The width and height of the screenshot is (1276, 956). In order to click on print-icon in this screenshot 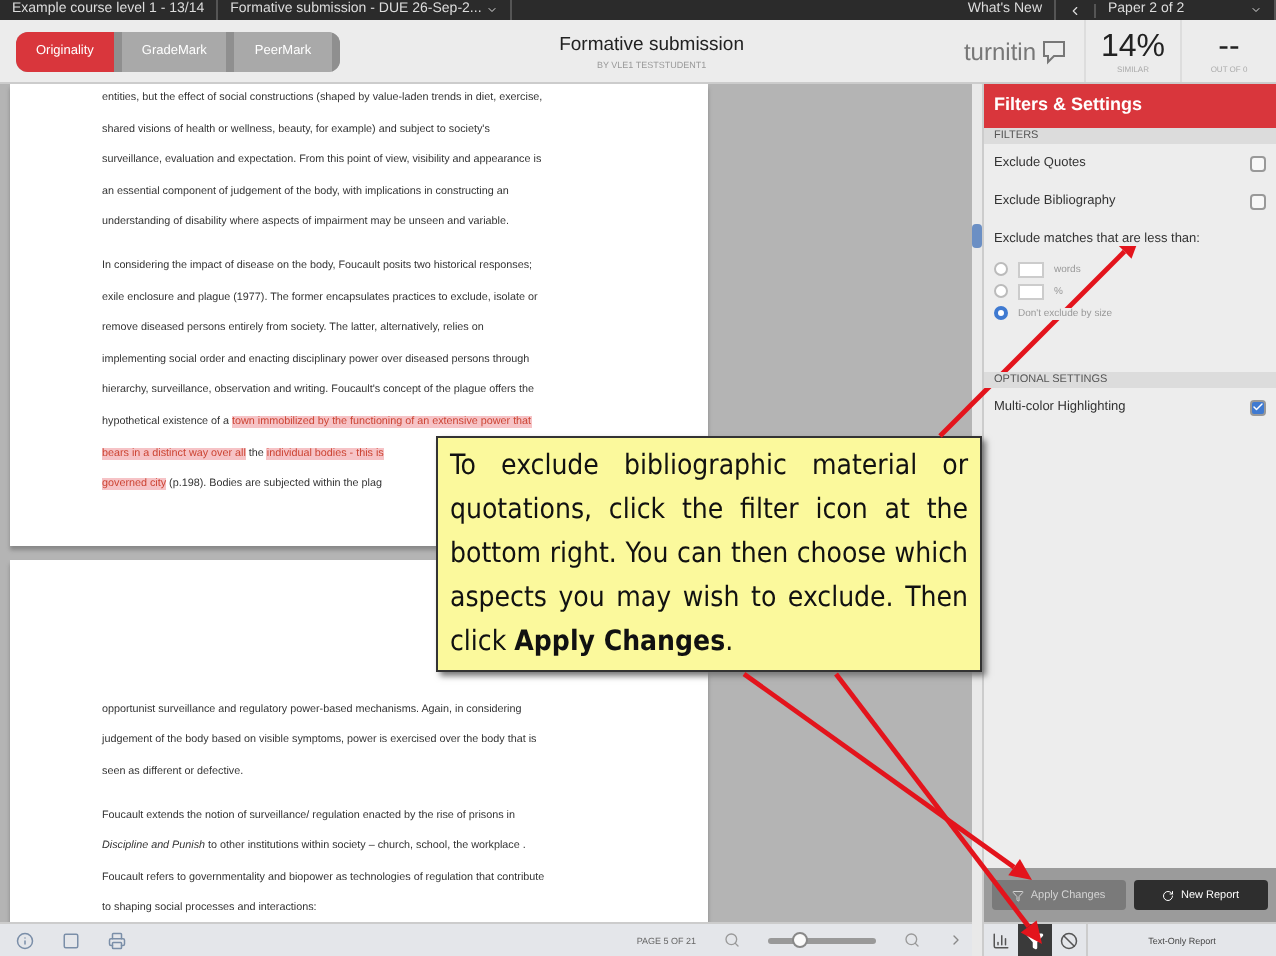, I will do `click(117, 940)`.